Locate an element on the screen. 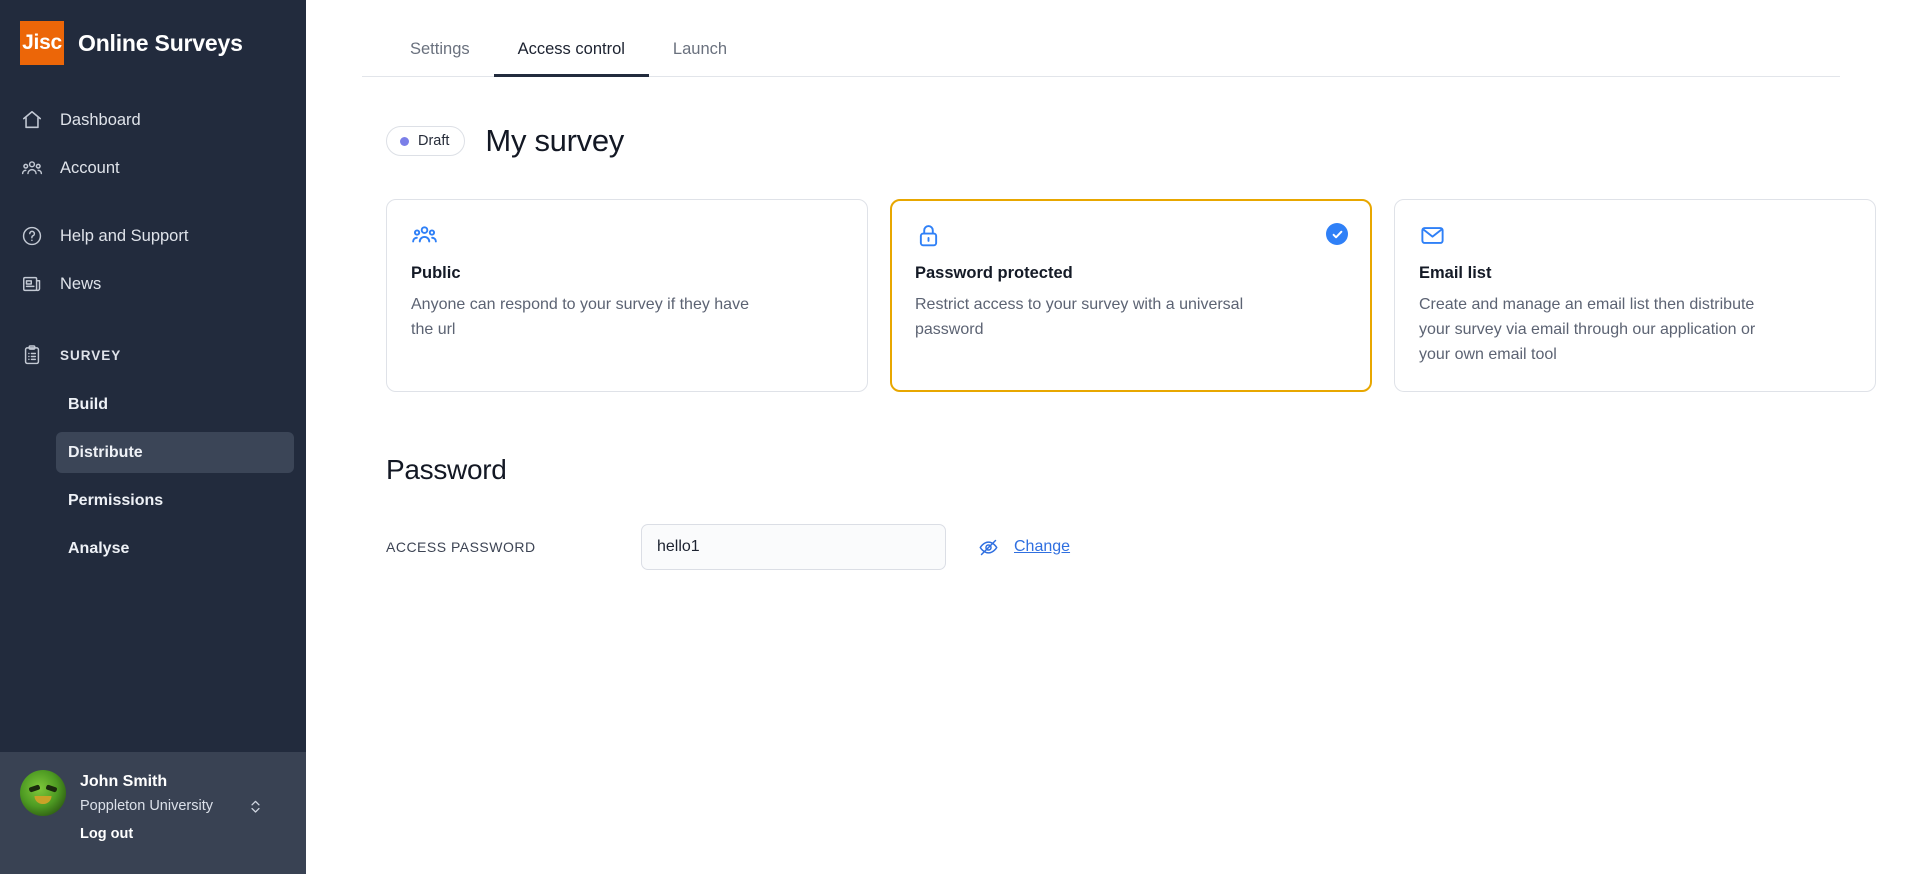  tab-access-control: Access control is located at coordinates (571, 53).